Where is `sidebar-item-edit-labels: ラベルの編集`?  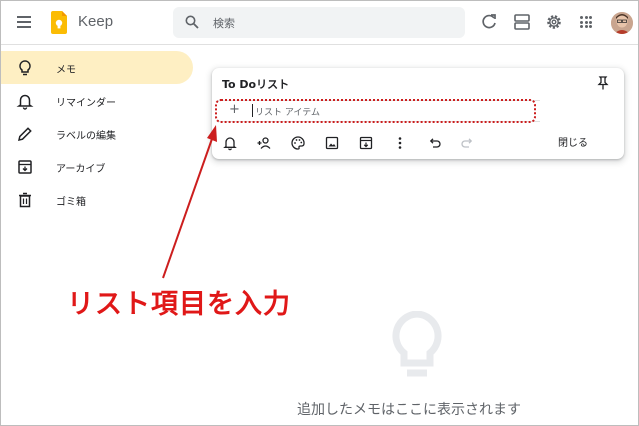 sidebar-item-edit-labels: ラベルの編集 is located at coordinates (97, 133).